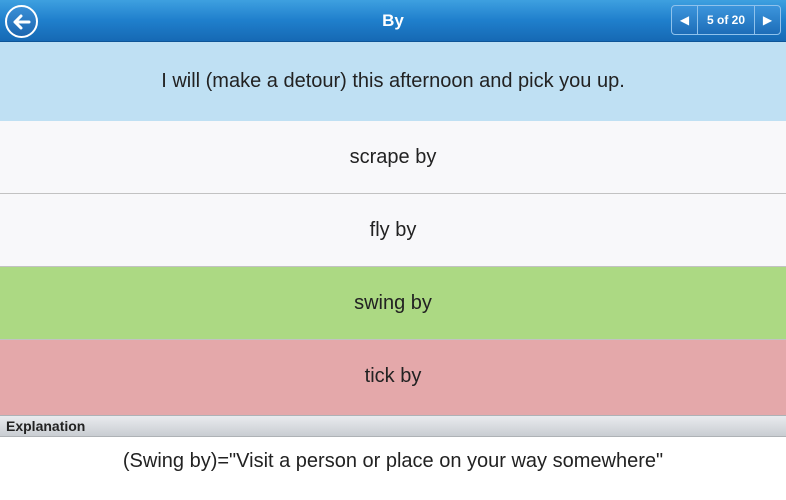 This screenshot has height=500, width=786. What do you see at coordinates (393, 157) in the screenshot?
I see `option-1: scrape by` at bounding box center [393, 157].